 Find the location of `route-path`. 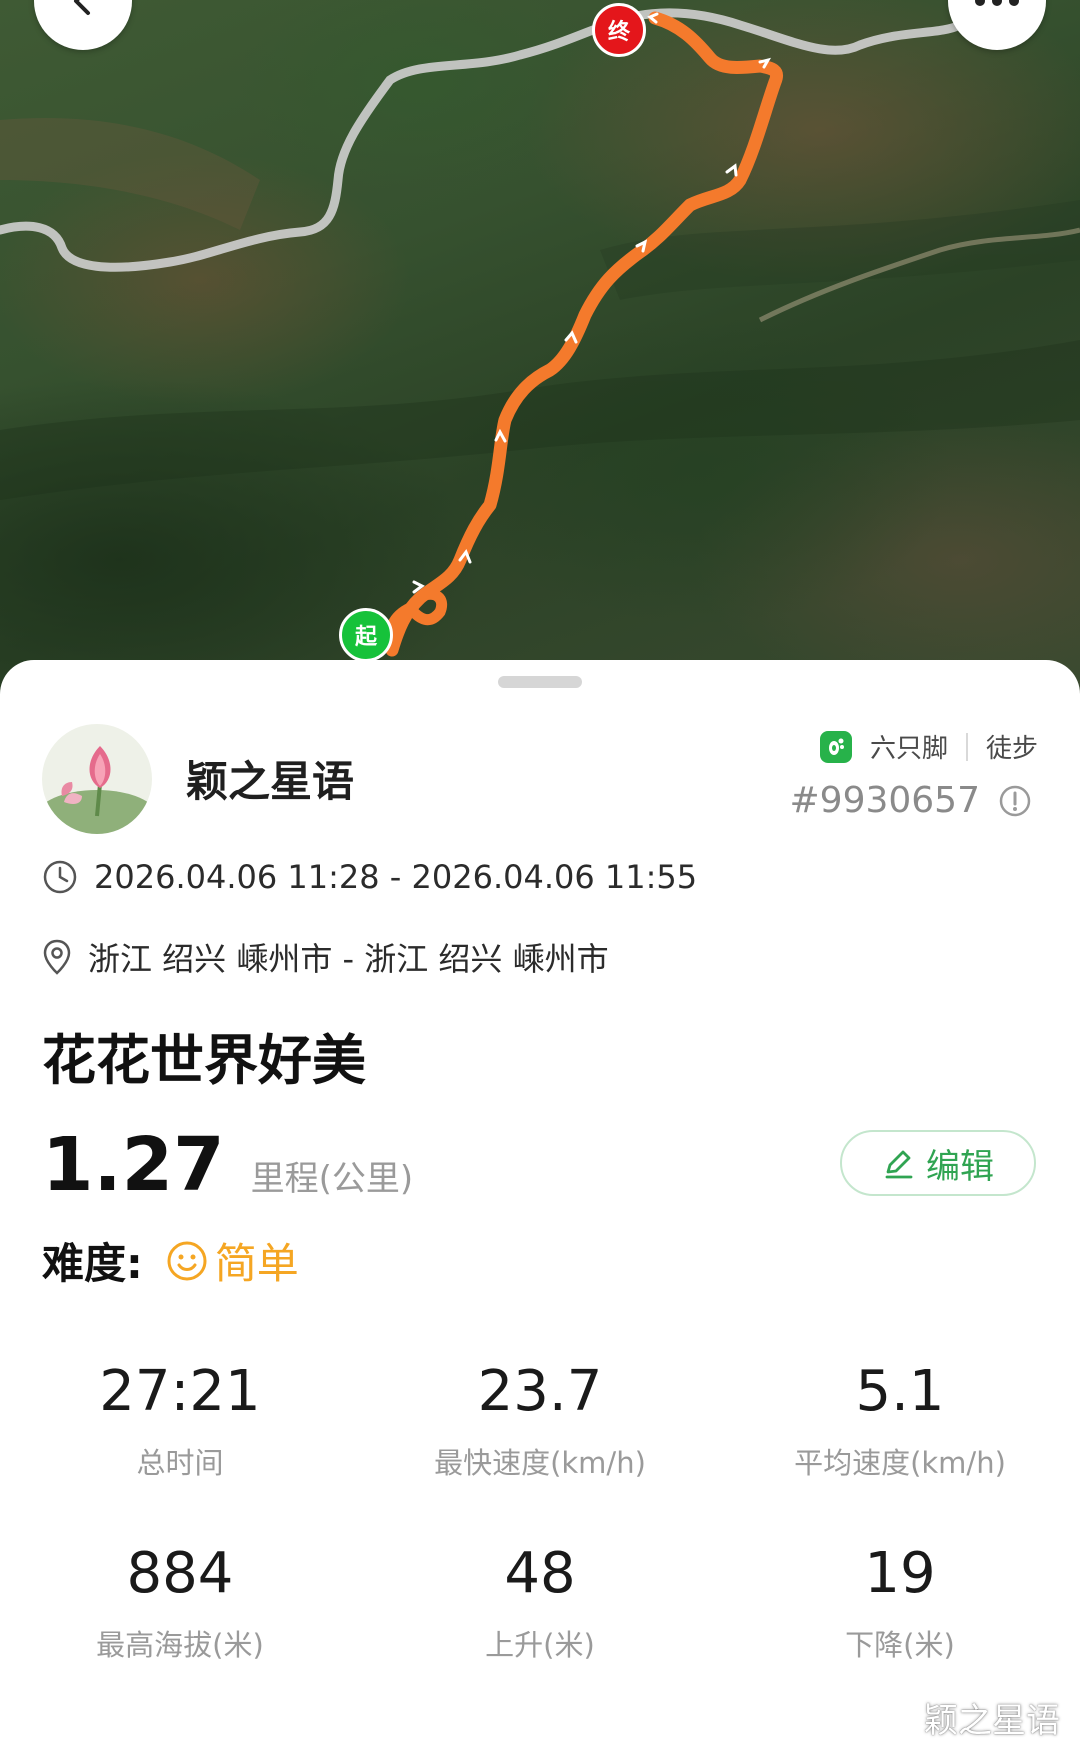

route-path is located at coordinates (584, 334).